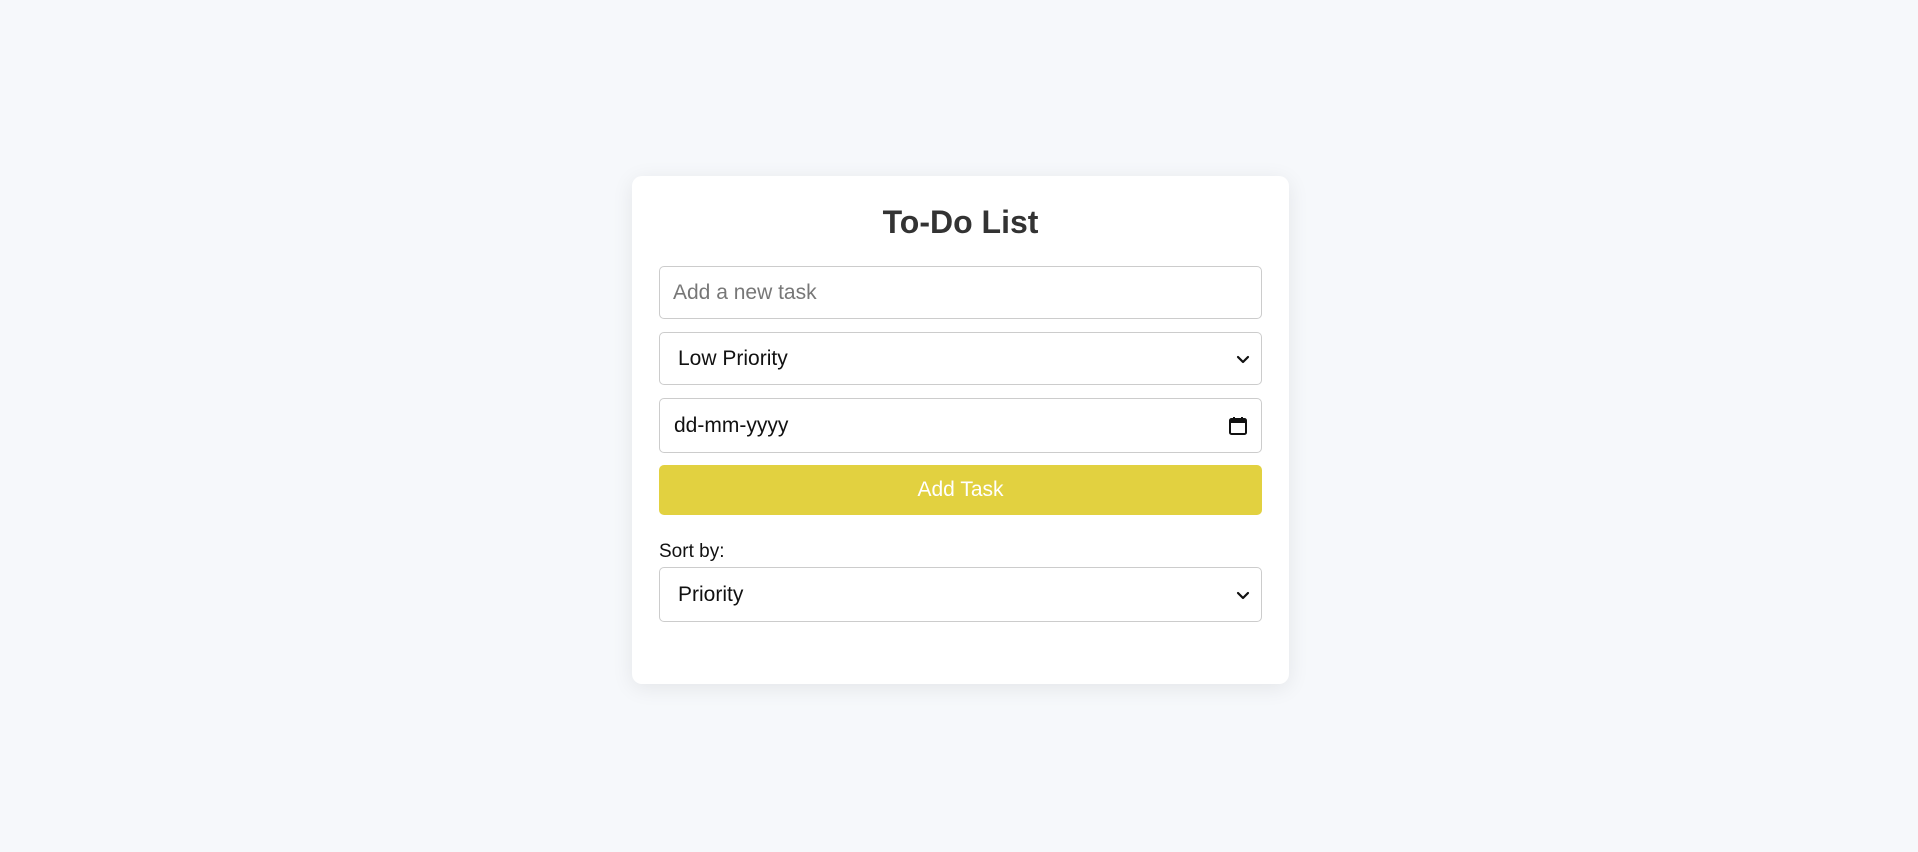 The image size is (1918, 852). I want to click on priority-select-value: Low Priority, so click(733, 358).